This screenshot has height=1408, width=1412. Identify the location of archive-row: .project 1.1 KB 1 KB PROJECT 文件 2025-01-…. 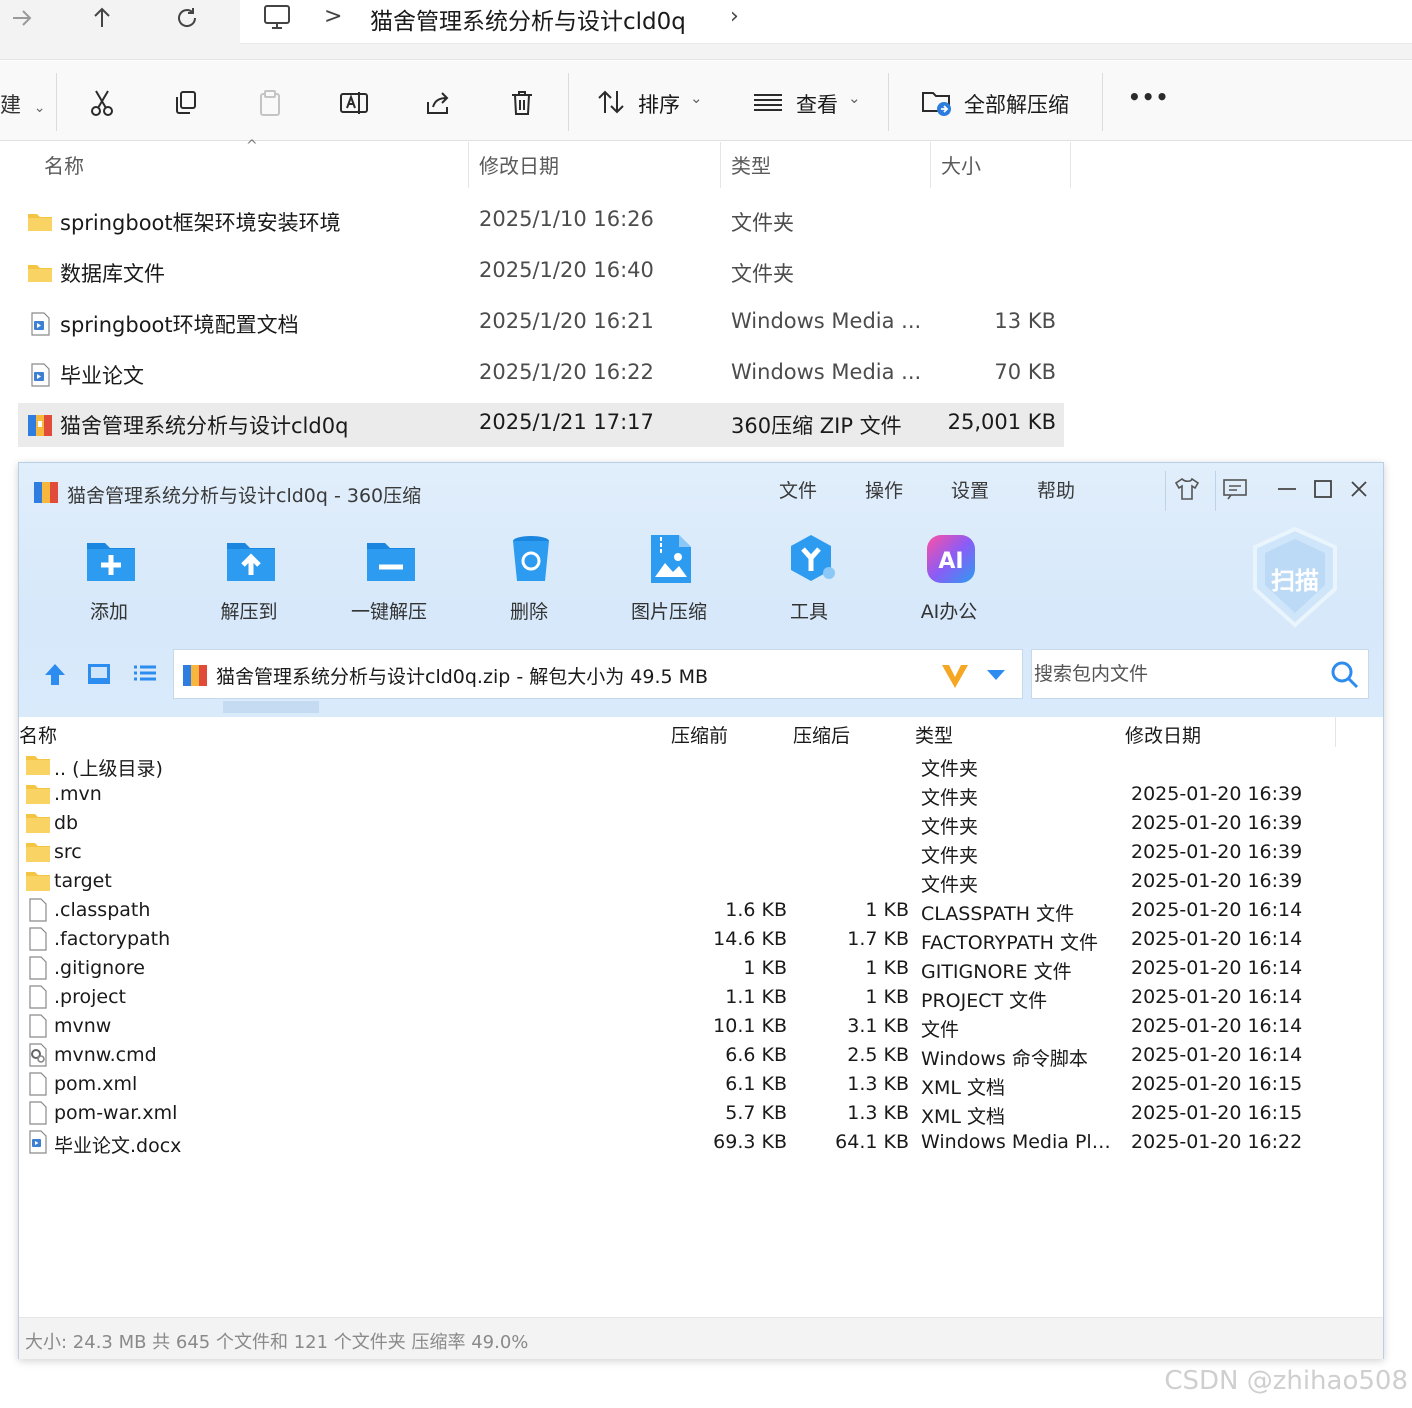
(701, 997).